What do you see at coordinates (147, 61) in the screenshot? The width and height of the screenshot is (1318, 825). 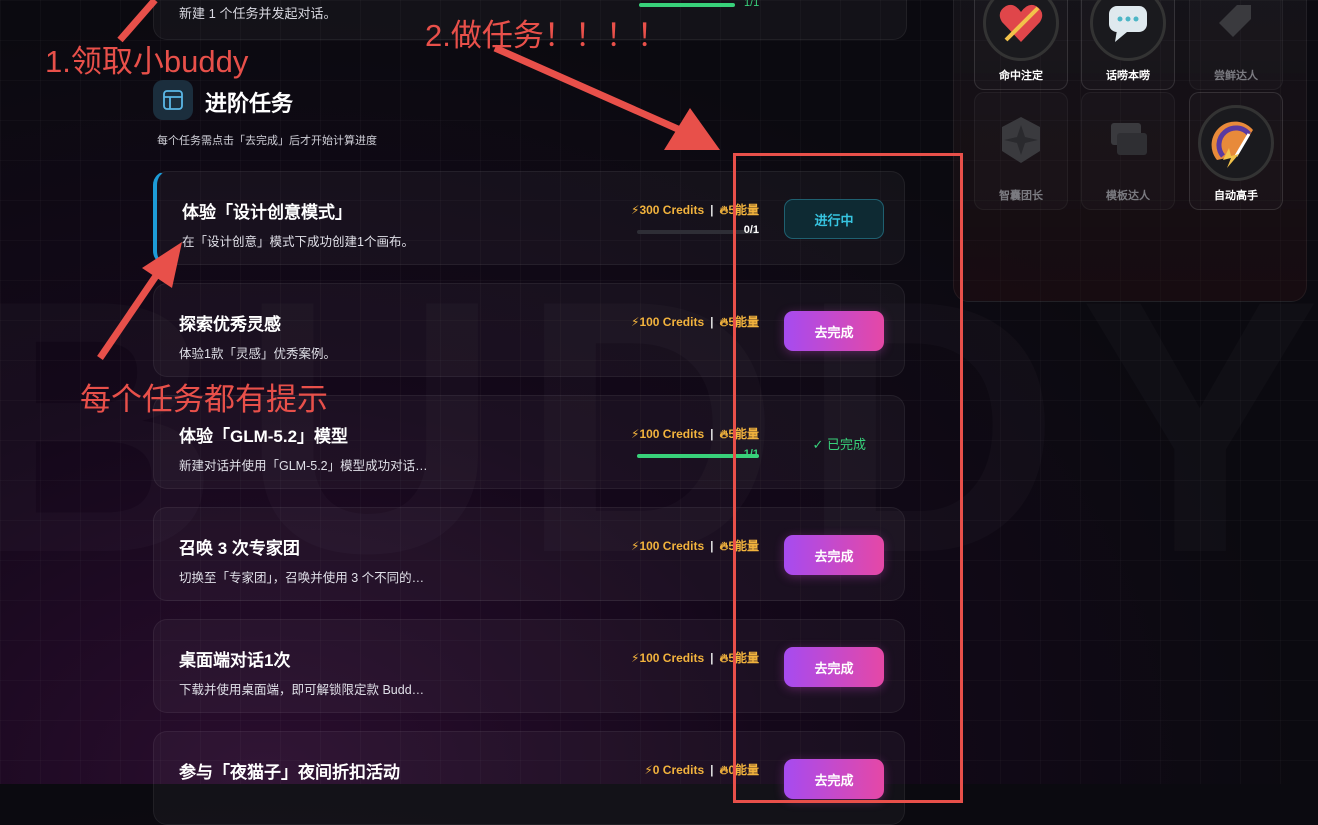 I see `annotation-step1: 1.领取小buddy` at bounding box center [147, 61].